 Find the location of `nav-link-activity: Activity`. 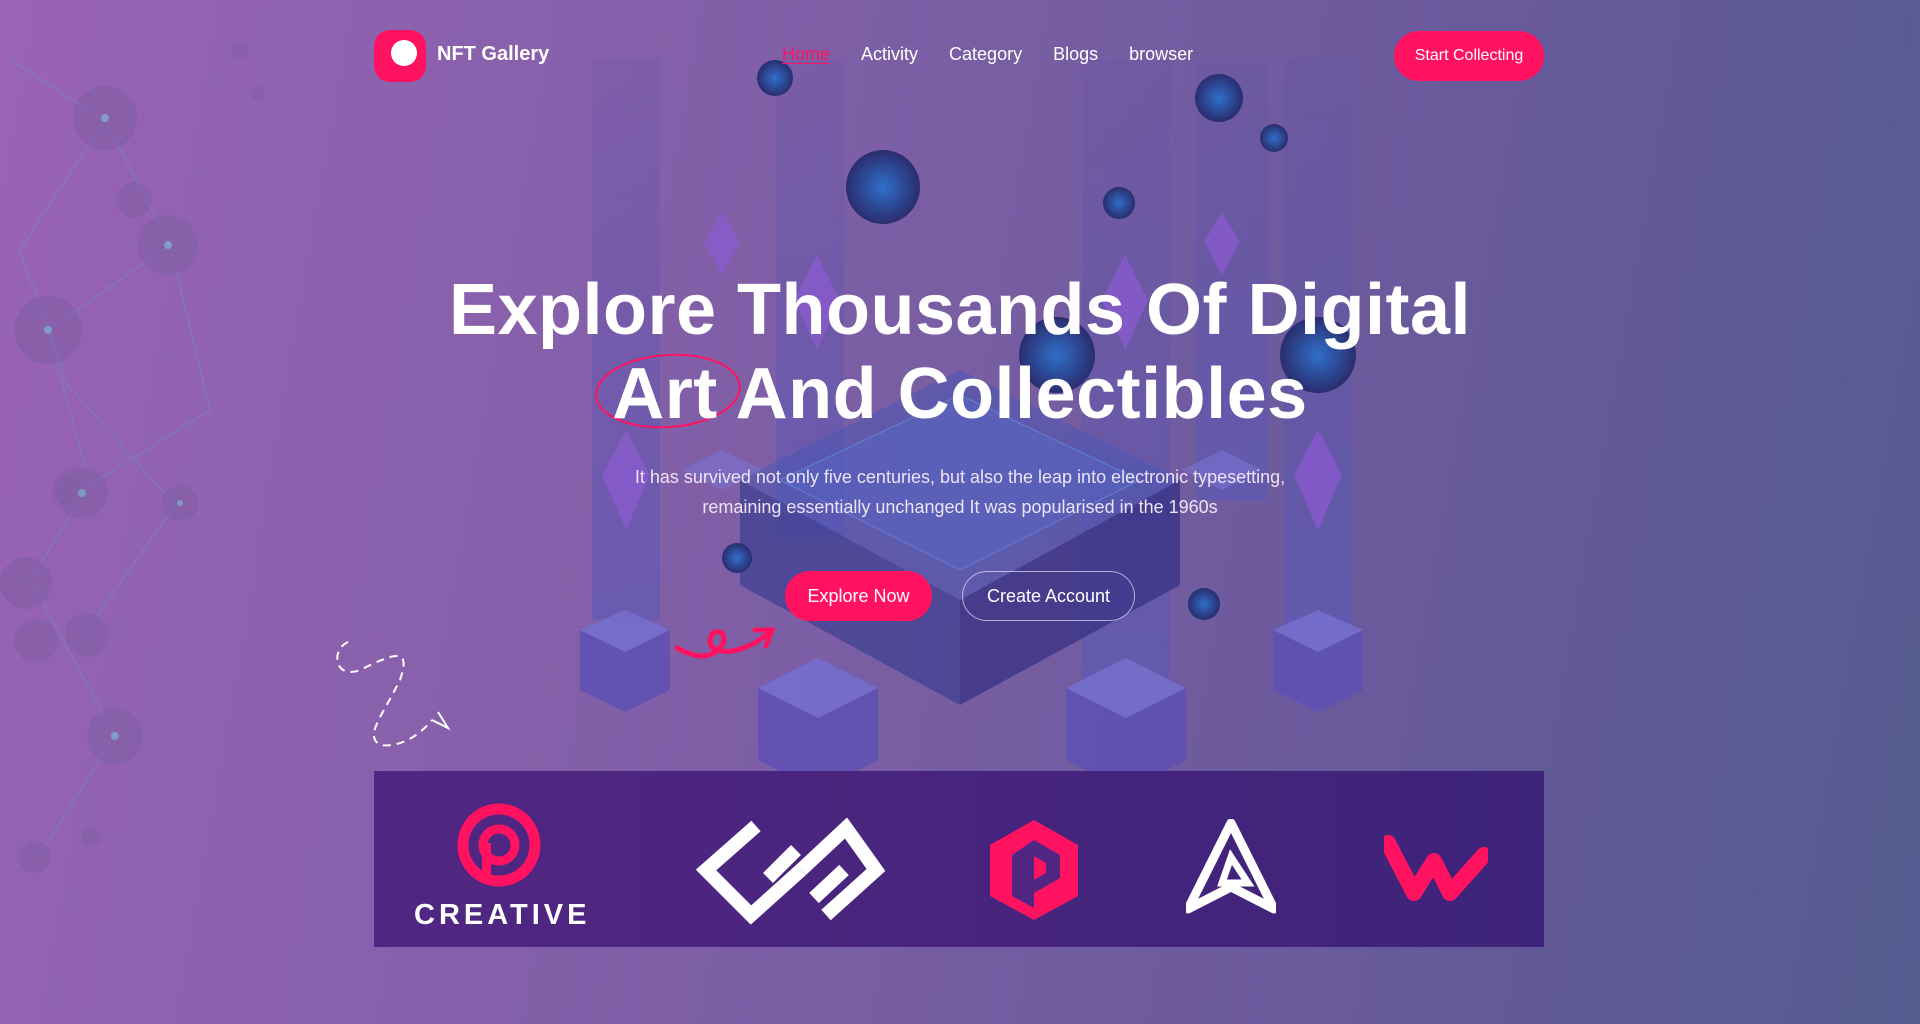

nav-link-activity: Activity is located at coordinates (889, 54).